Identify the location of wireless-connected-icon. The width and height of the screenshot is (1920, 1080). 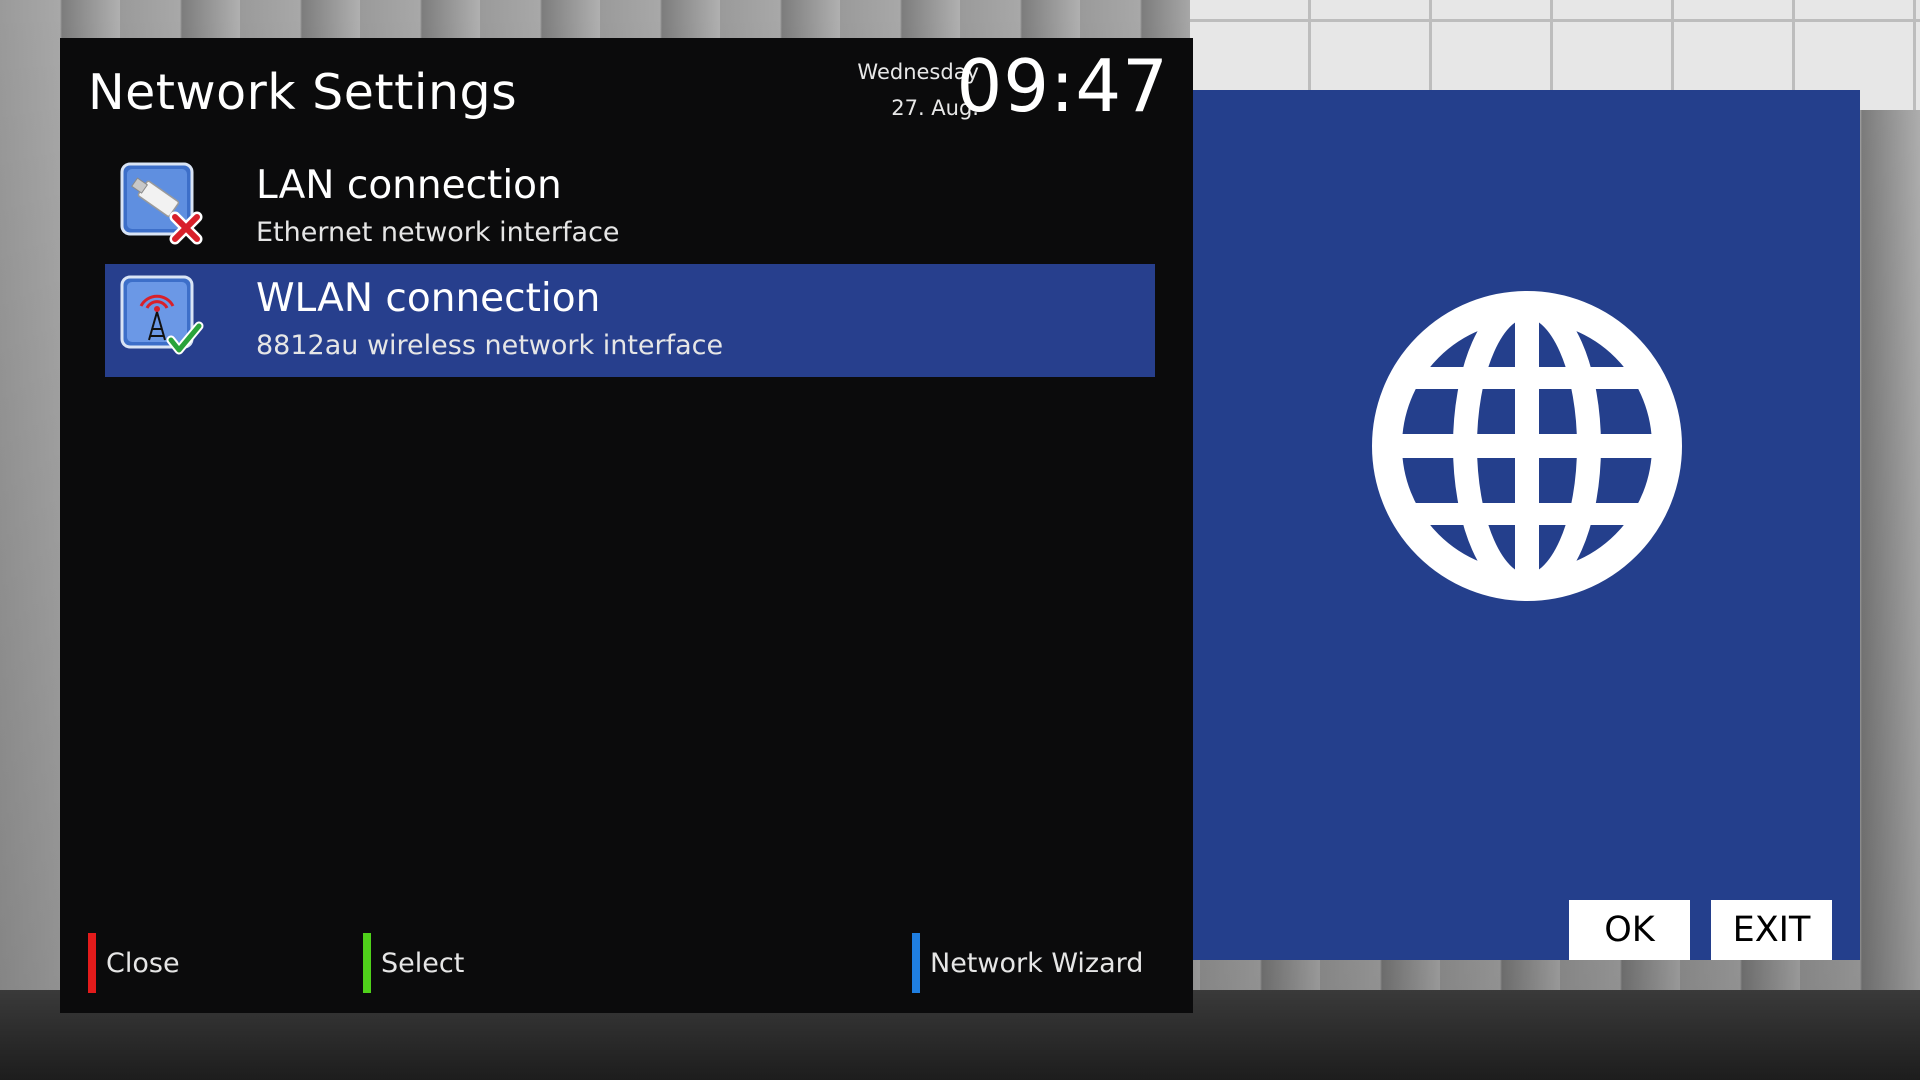
(162, 315).